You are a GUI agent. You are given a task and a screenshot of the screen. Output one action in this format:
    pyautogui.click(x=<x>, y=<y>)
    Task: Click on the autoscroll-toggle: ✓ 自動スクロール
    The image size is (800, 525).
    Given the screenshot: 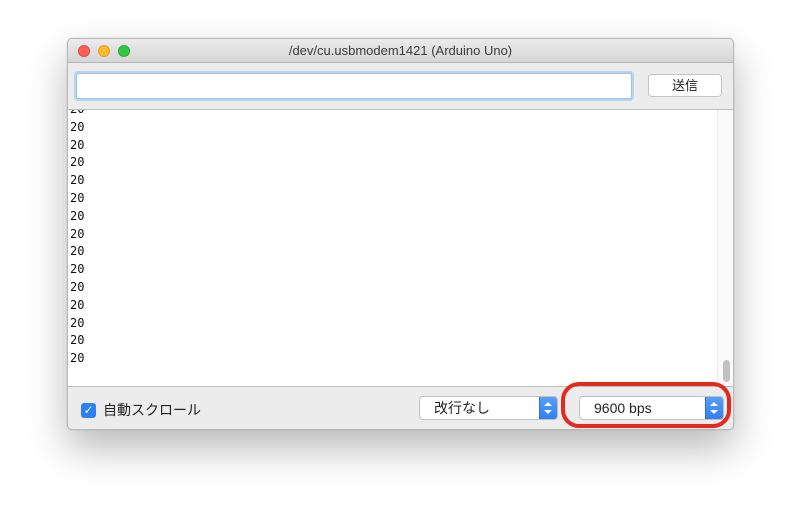 What is the action you would take?
    pyautogui.click(x=141, y=410)
    